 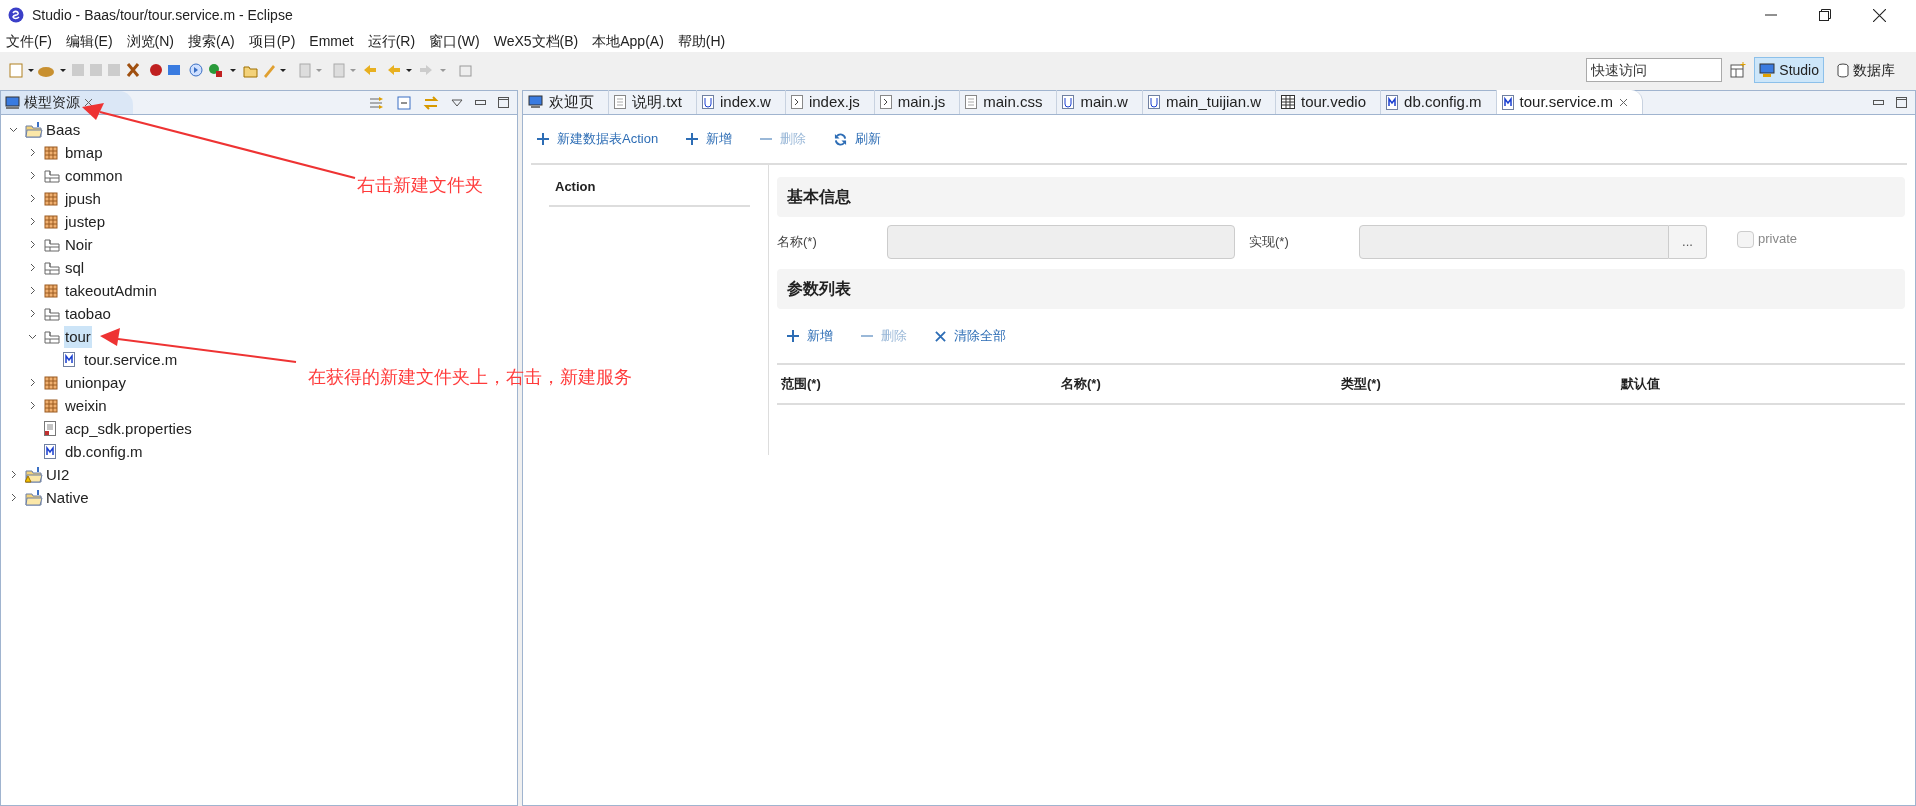 What do you see at coordinates (653, 102) in the screenshot?
I see `editor-tab: 说明.txt` at bounding box center [653, 102].